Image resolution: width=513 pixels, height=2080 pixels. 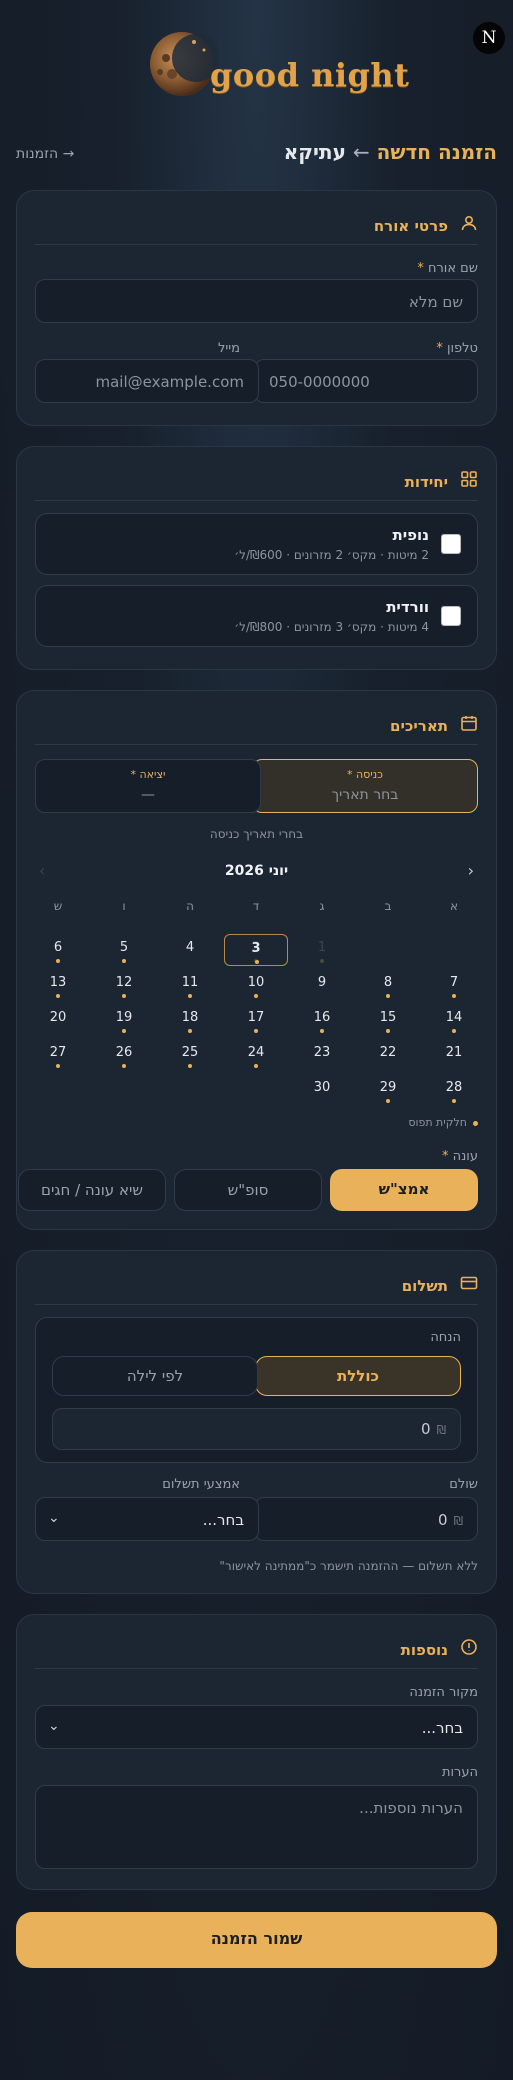 I want to click on season-weekend-button: סופ"ש, so click(x=248, y=1190).